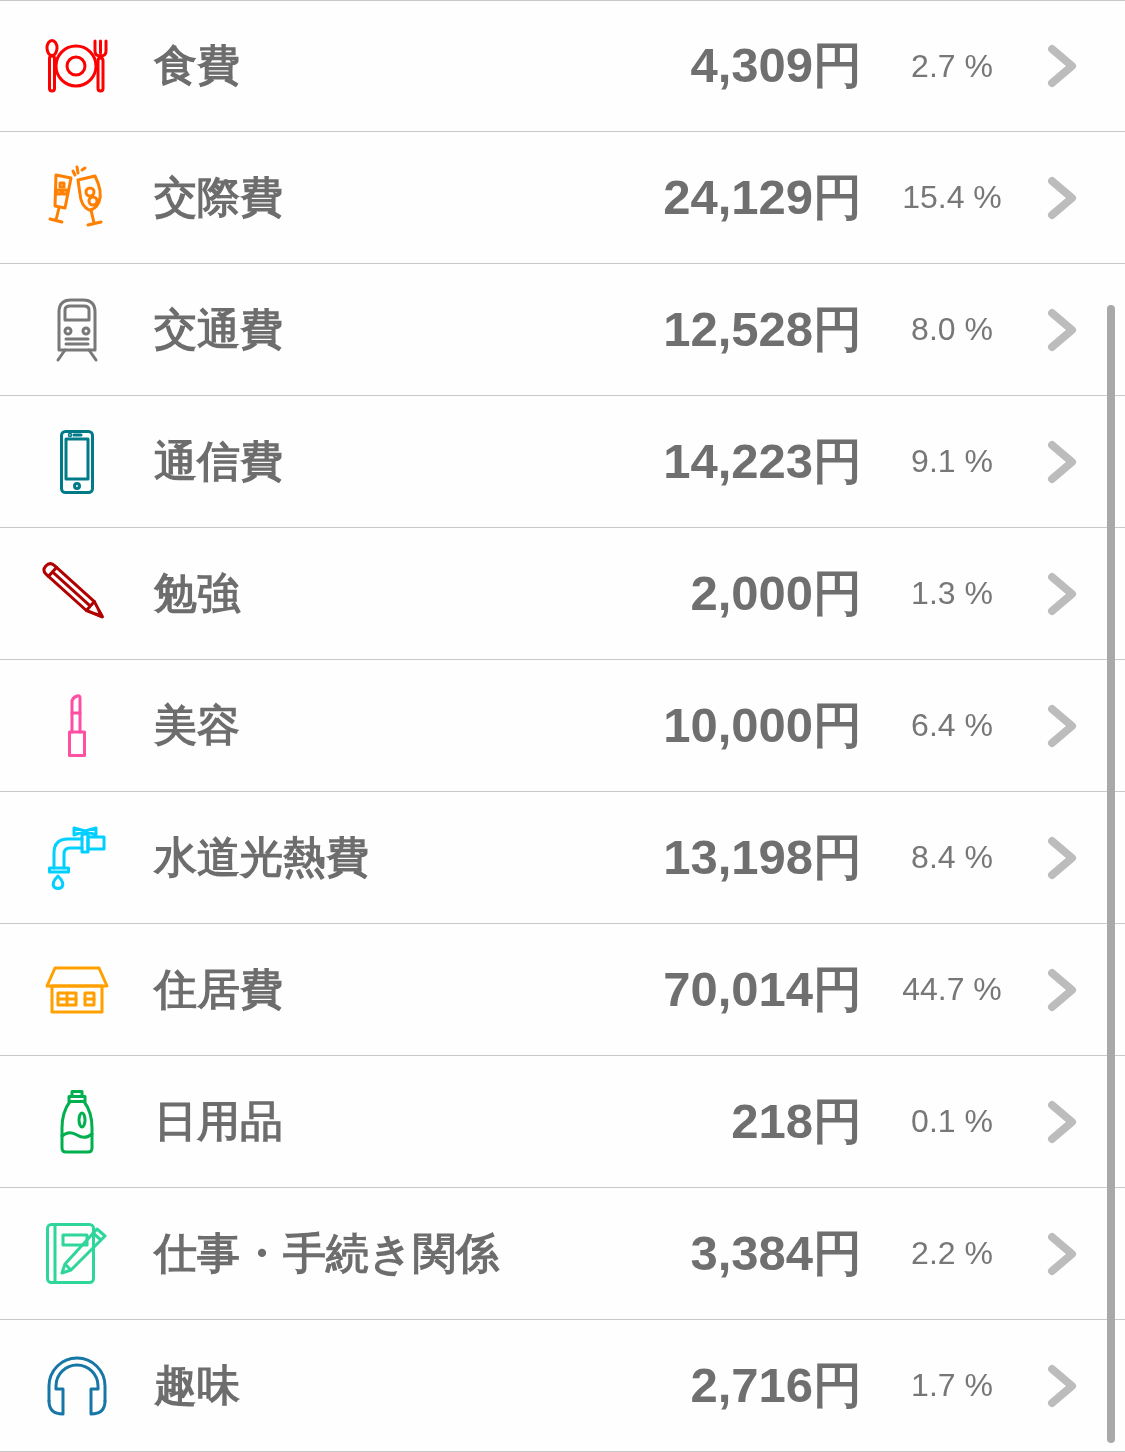  Describe the element at coordinates (762, 329) in the screenshot. I see `amount-text: 12,528円` at that location.